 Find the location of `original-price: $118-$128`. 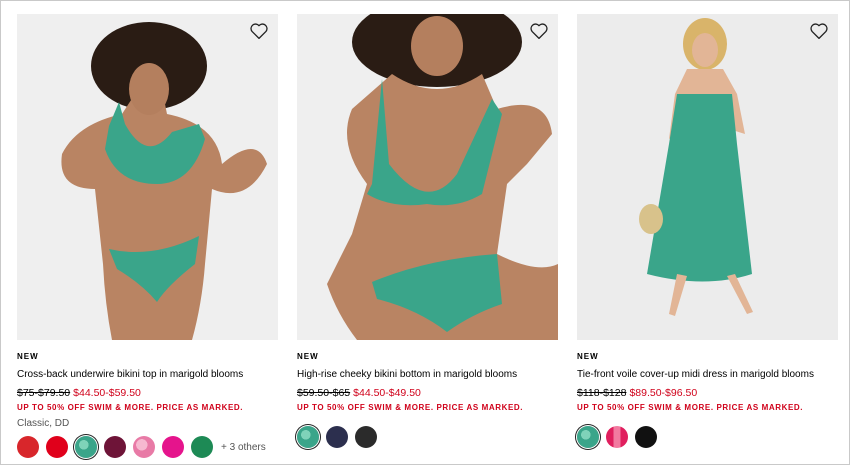

original-price: $118-$128 is located at coordinates (602, 393).